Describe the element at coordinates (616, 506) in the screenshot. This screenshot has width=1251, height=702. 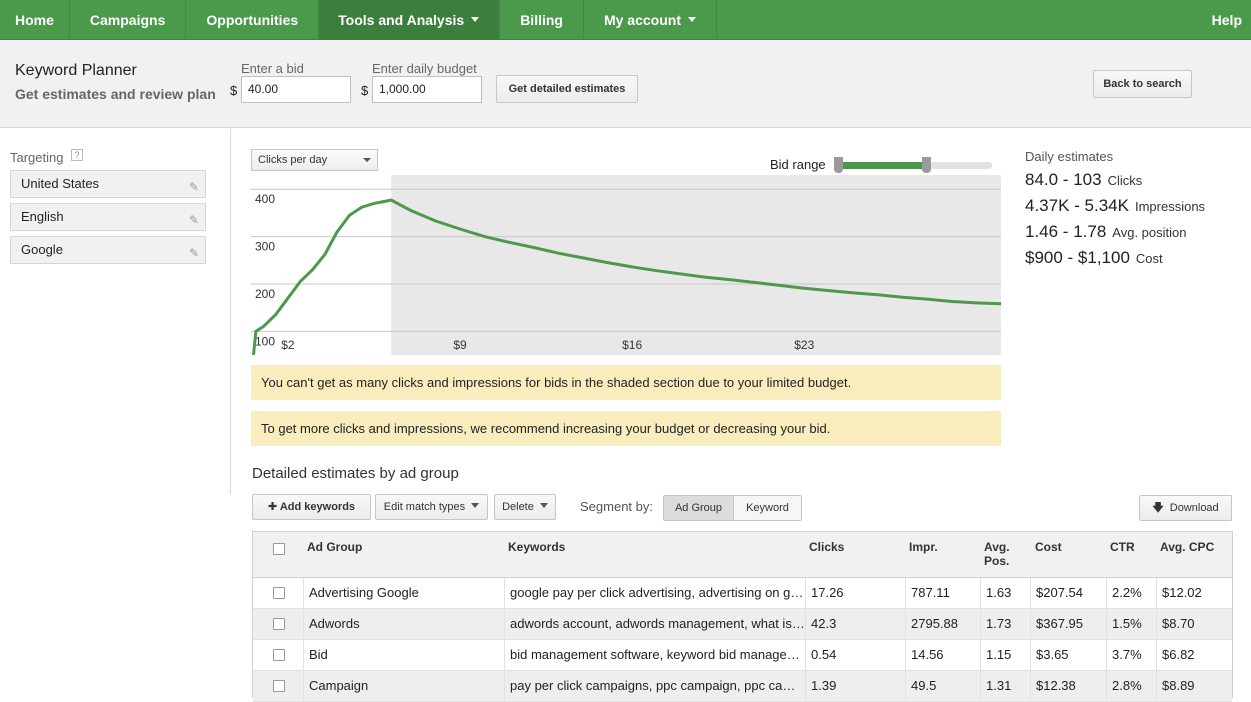
I see `segment-by-label: Segment by:` at that location.